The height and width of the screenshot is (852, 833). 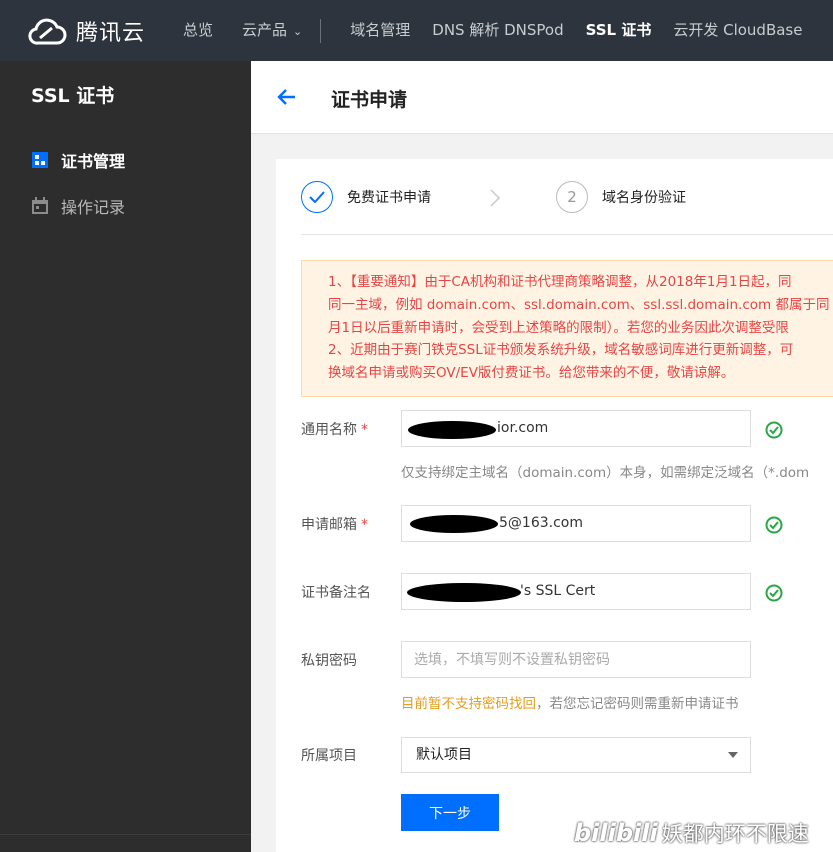 I want to click on notice-line: 2、近期由于赛门铁克SSL证书颁发系统升级，域名敏感词库进行更新调整，可, so click(x=561, y=350).